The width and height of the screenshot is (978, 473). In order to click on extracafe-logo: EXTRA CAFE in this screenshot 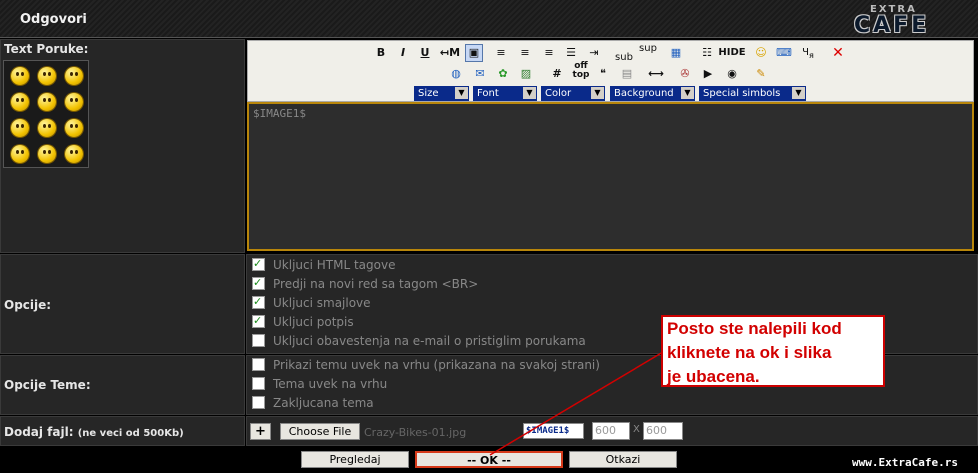, I will do `click(898, 21)`.